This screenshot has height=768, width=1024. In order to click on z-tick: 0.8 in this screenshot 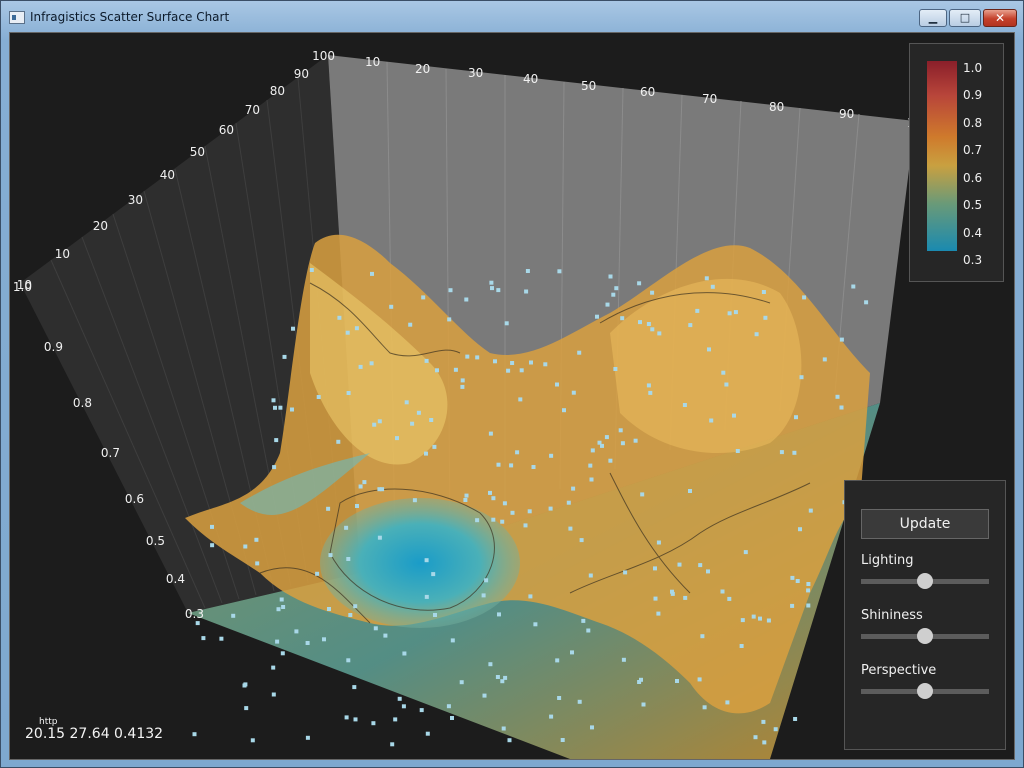, I will do `click(82, 403)`.